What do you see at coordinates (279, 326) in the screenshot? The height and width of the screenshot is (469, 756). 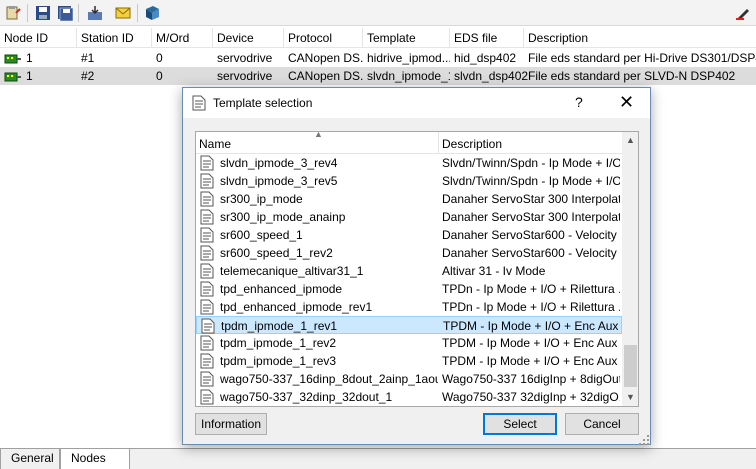 I see `template-name: tpdm_ipmode_1_rev1` at bounding box center [279, 326].